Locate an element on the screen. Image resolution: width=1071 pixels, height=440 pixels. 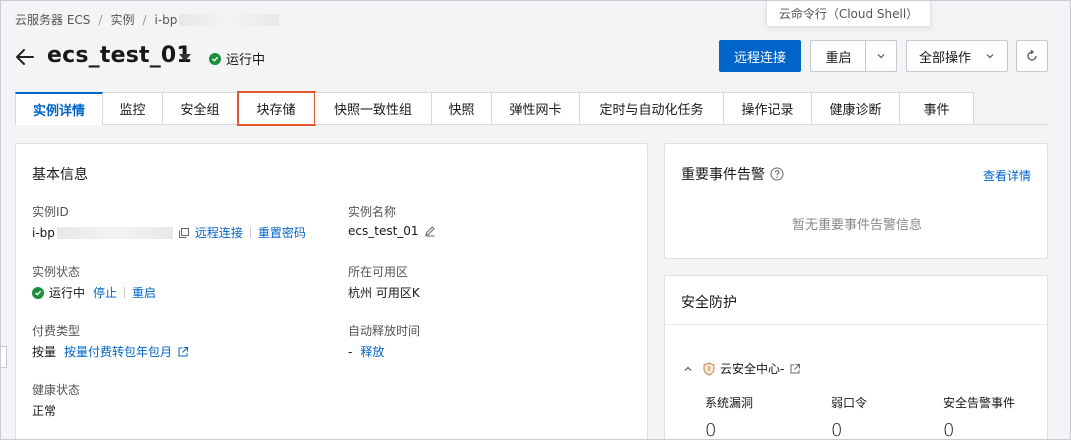
security-title: 安全防护 is located at coordinates (709, 303).